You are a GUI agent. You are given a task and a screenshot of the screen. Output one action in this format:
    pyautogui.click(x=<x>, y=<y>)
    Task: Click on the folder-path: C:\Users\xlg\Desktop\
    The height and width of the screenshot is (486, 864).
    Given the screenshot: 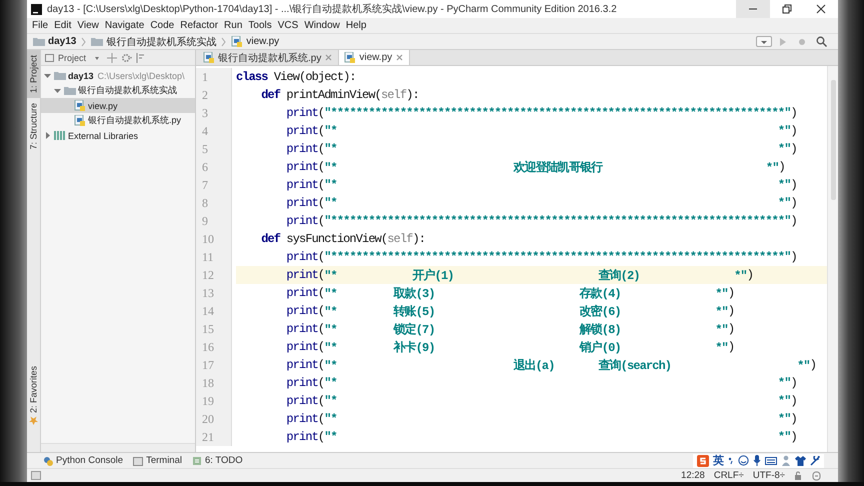 What is the action you would take?
    pyautogui.click(x=141, y=75)
    